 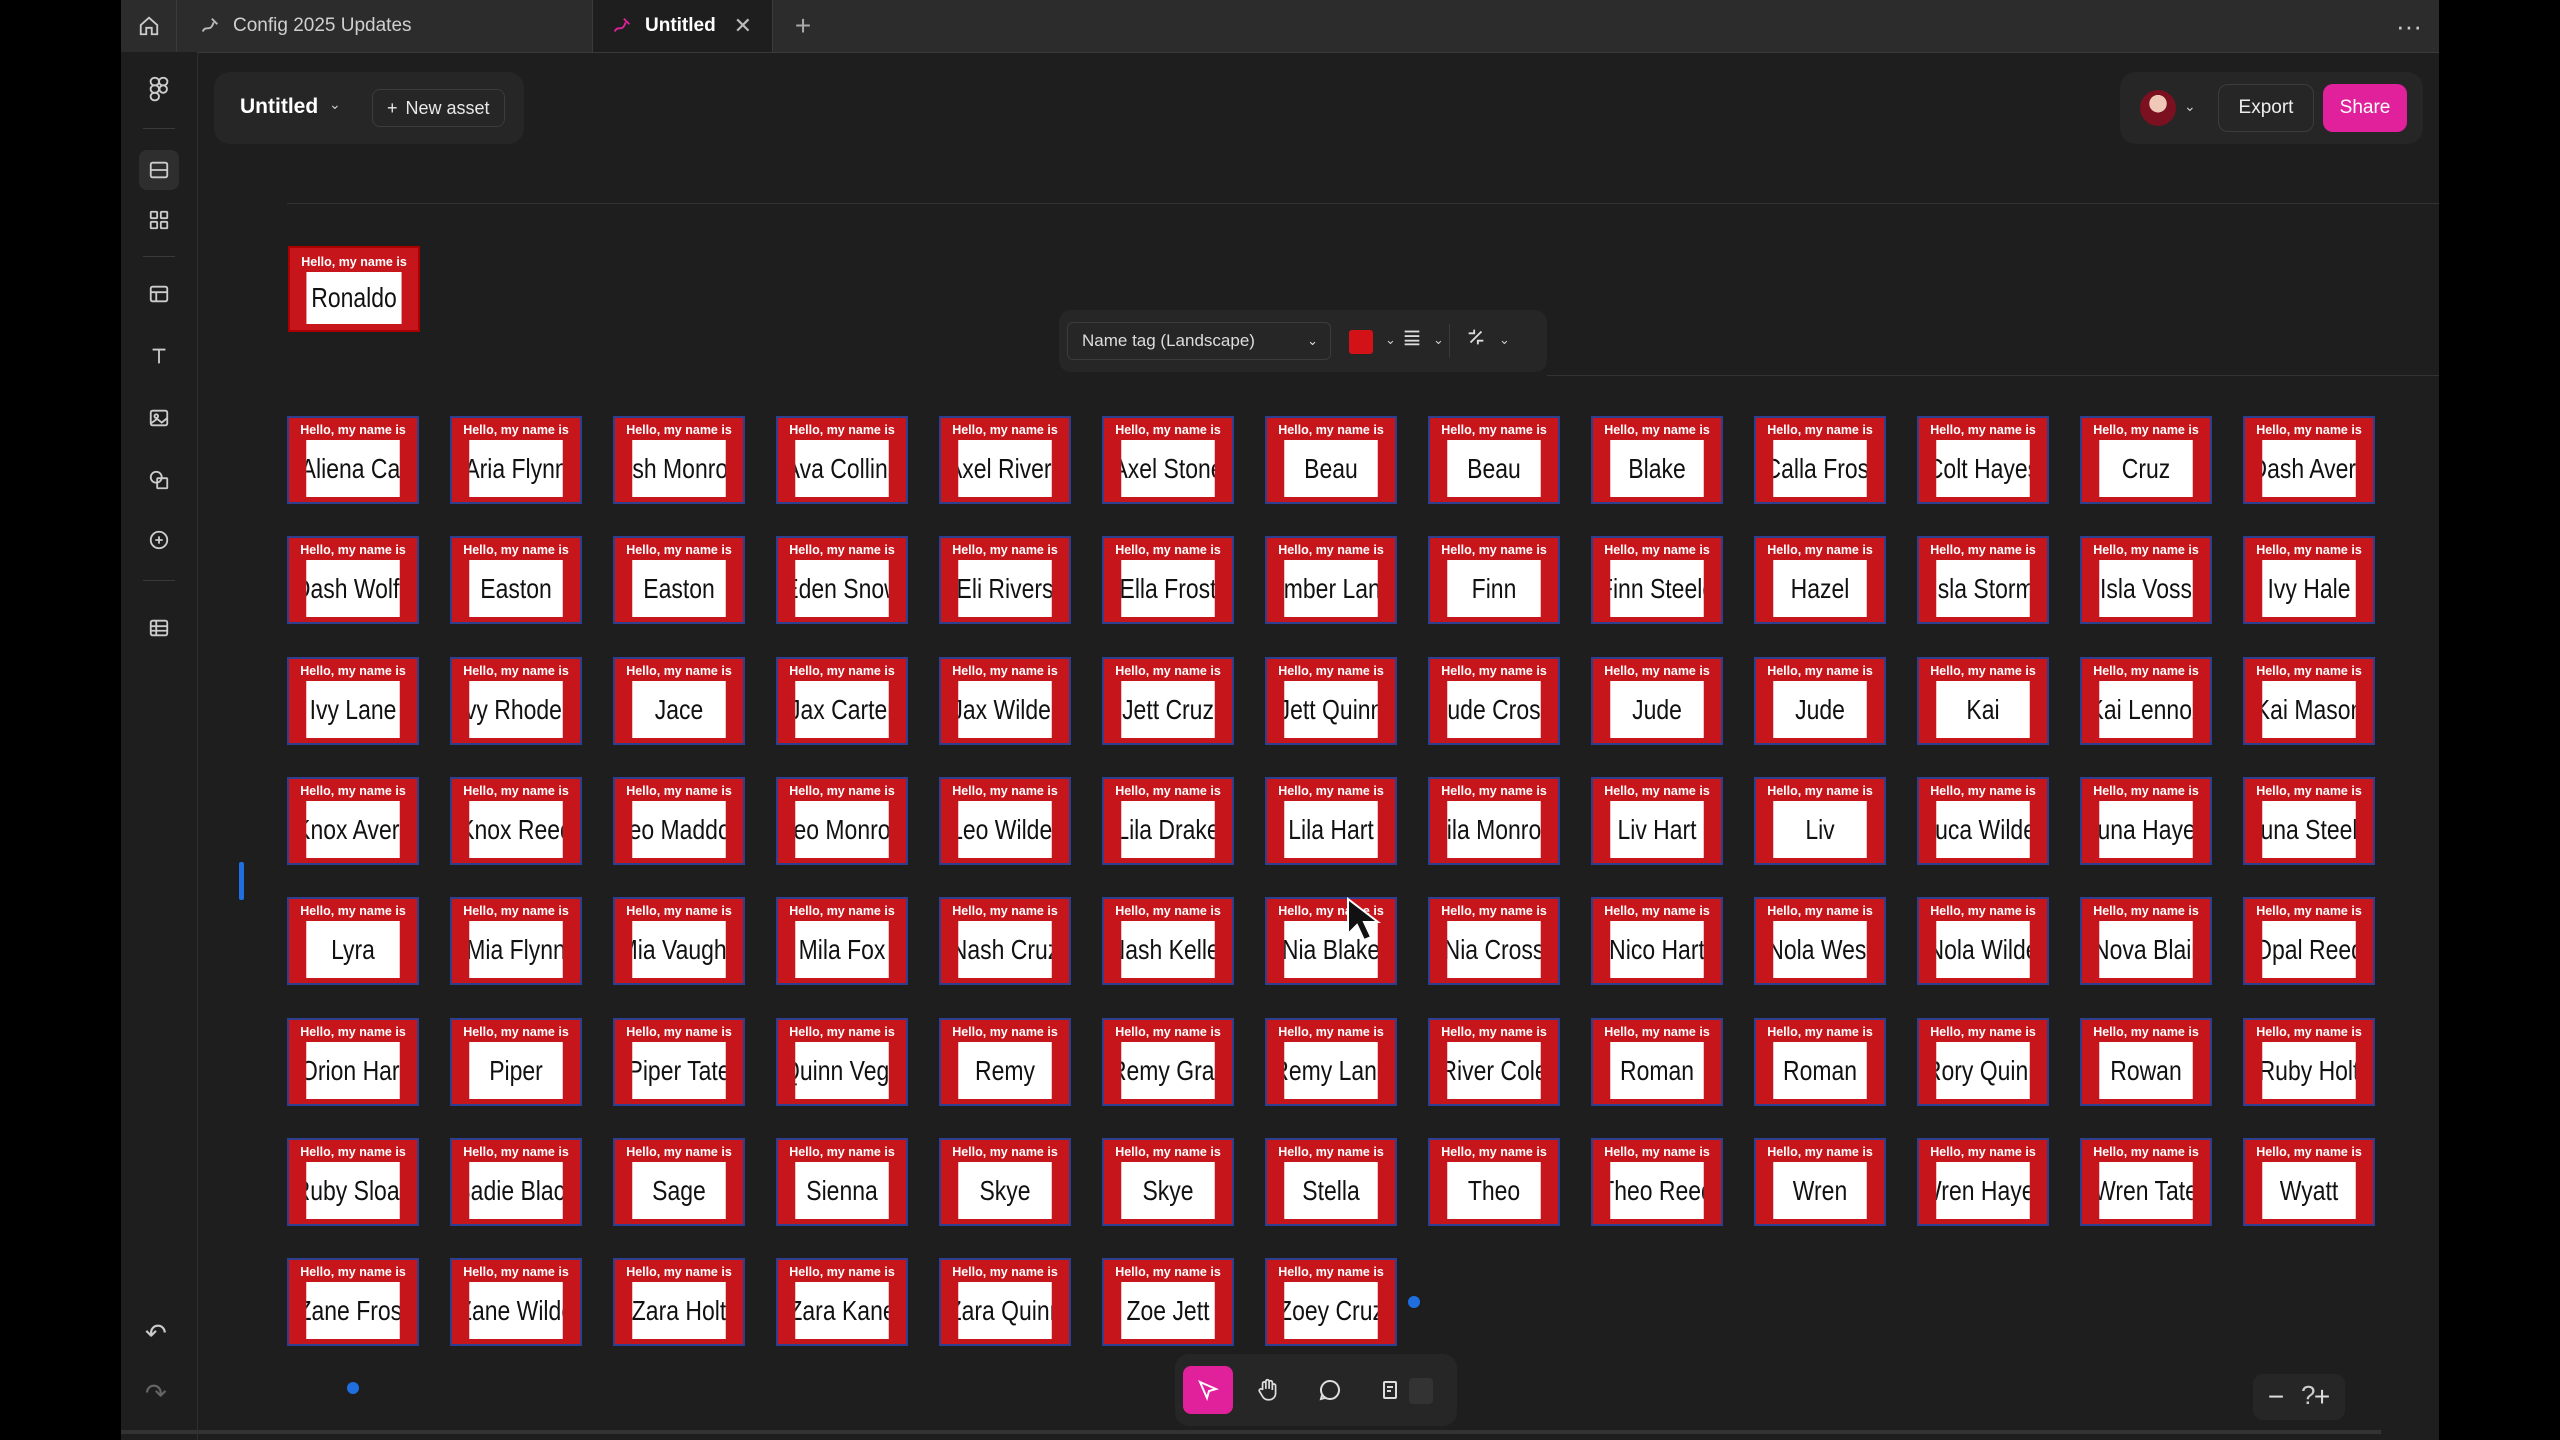 What do you see at coordinates (1983, 821) in the screenshot?
I see `name-tag: Hello, my name is Luca Wilder` at bounding box center [1983, 821].